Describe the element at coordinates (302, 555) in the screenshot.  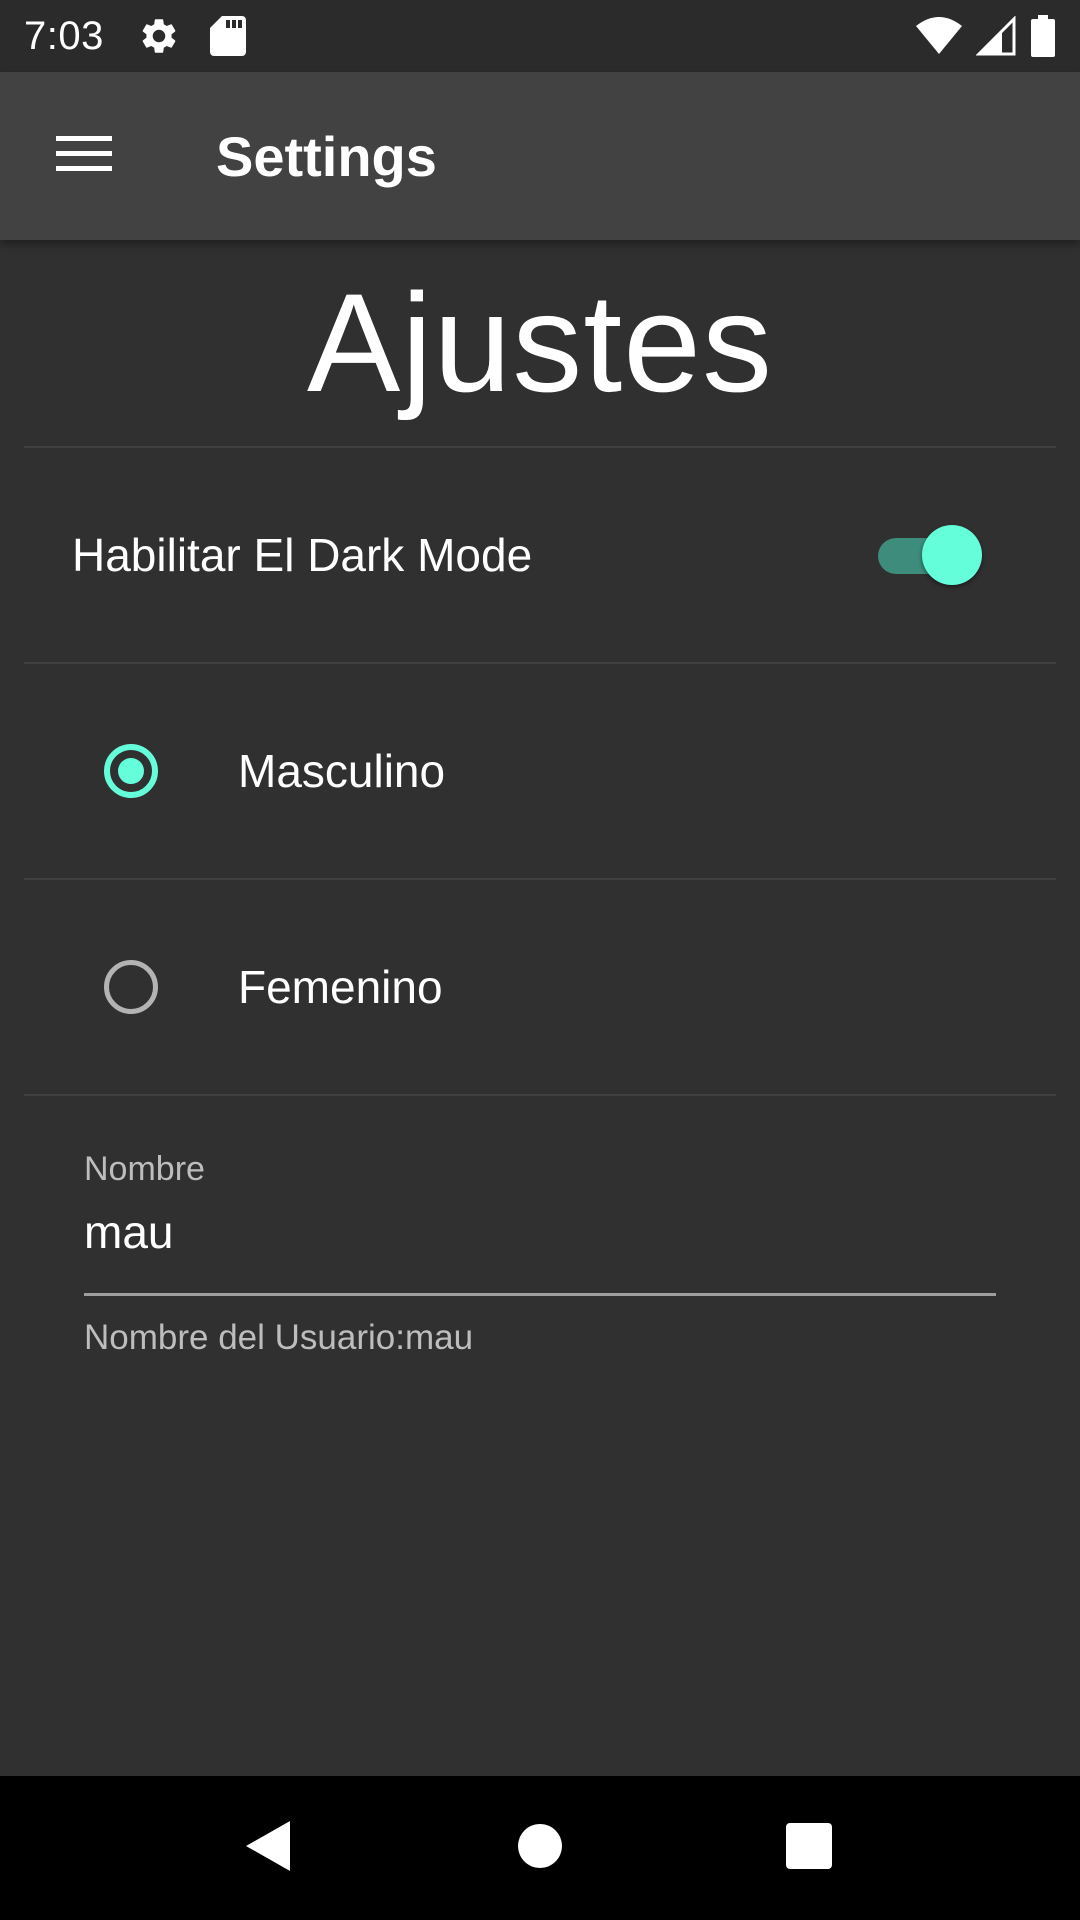
I see `dark-mode-label: Habilitar El Dark Mode` at that location.